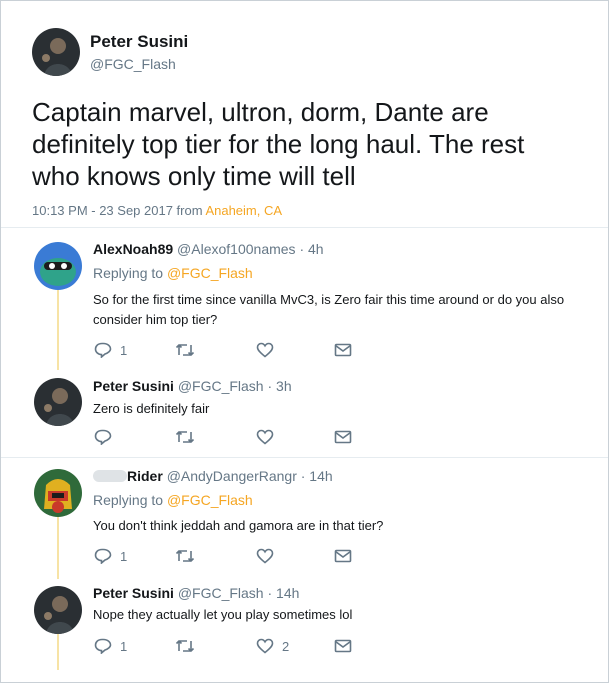  Describe the element at coordinates (194, 176) in the screenshot. I see `tweet-text-line: who knows only time will tell` at that location.